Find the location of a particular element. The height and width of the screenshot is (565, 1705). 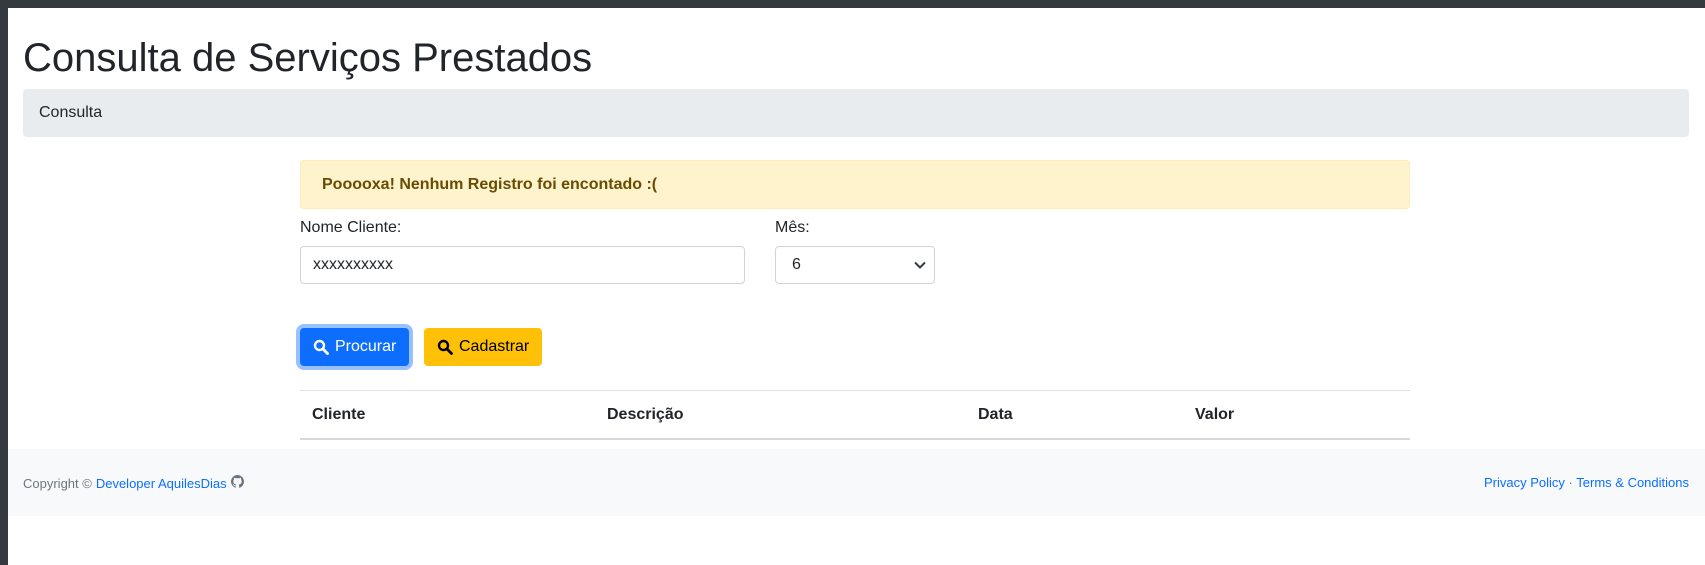

results-table-header: Cliente Descrição Data Valor is located at coordinates (855, 415).